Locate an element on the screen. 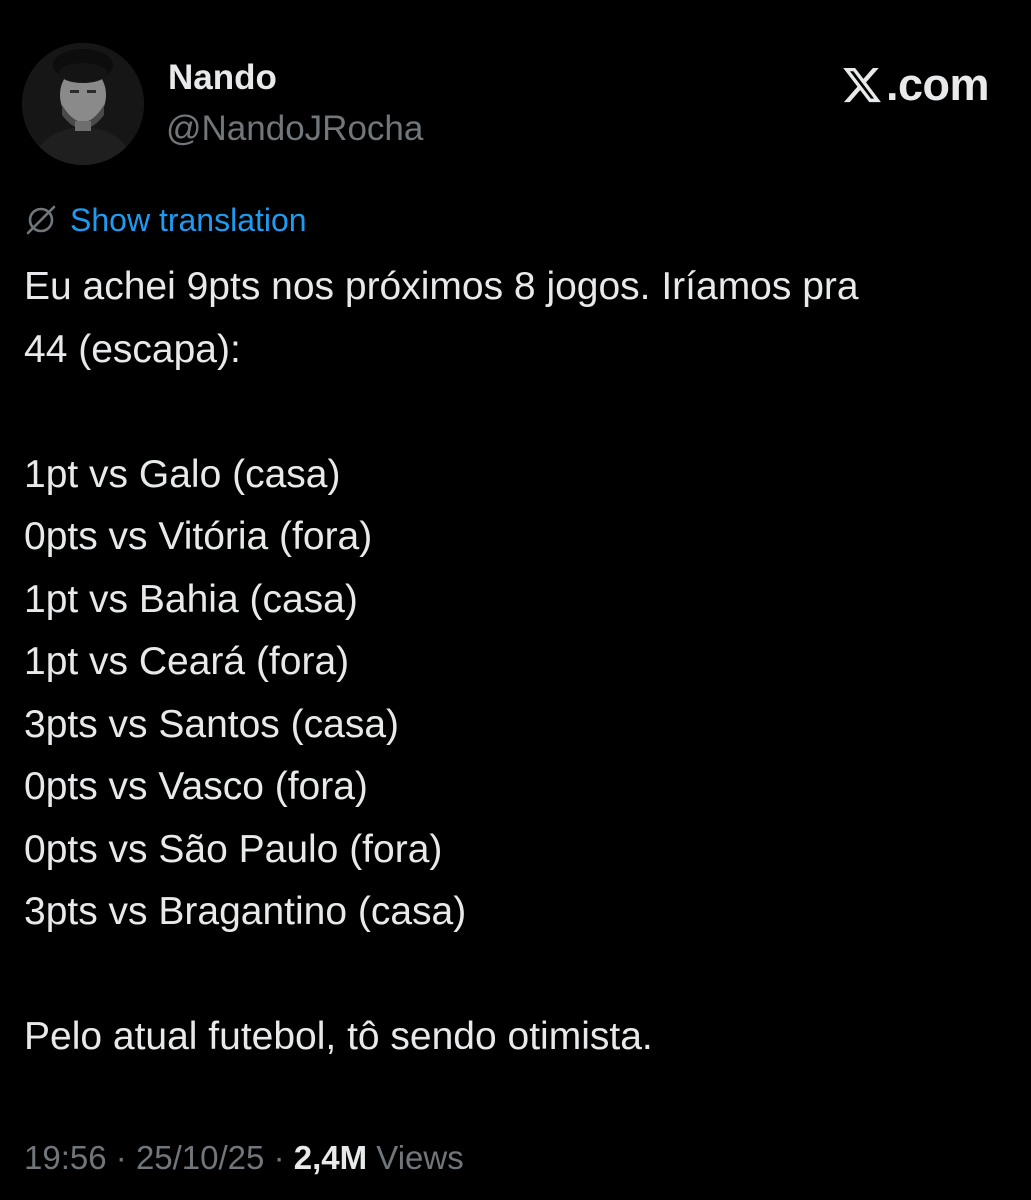  tweet-text-line: 44 (escapa): is located at coordinates (132, 349).